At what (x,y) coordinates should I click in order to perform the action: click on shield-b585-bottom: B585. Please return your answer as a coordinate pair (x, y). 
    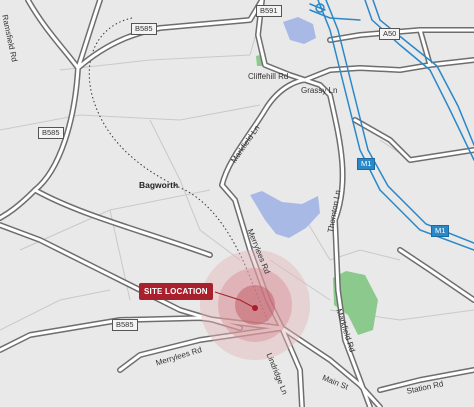
    Looking at the image, I should click on (125, 325).